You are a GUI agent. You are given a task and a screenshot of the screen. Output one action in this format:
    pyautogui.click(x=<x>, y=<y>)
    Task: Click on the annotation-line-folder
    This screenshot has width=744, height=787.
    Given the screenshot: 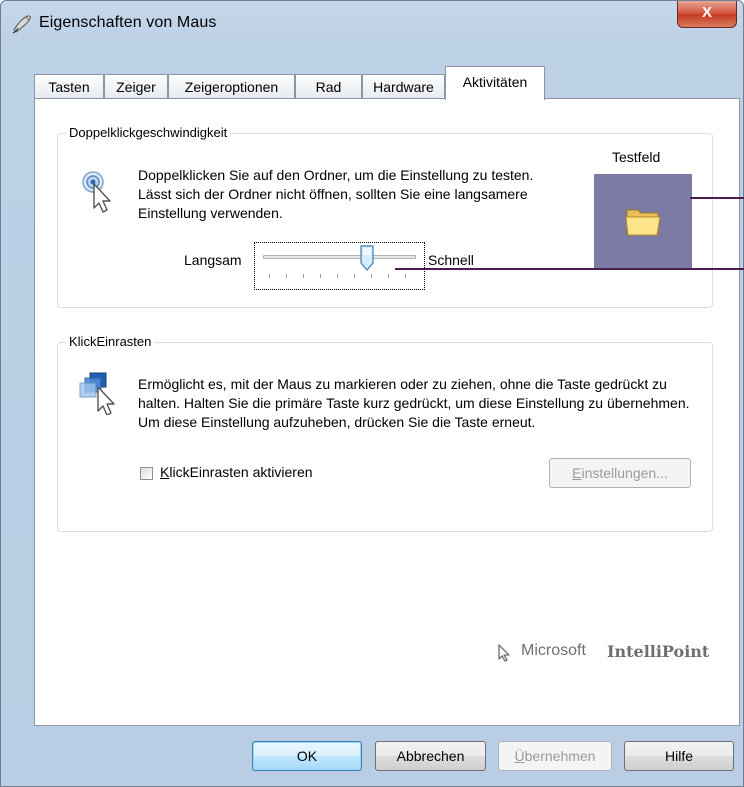 What is the action you would take?
    pyautogui.click(x=717, y=198)
    